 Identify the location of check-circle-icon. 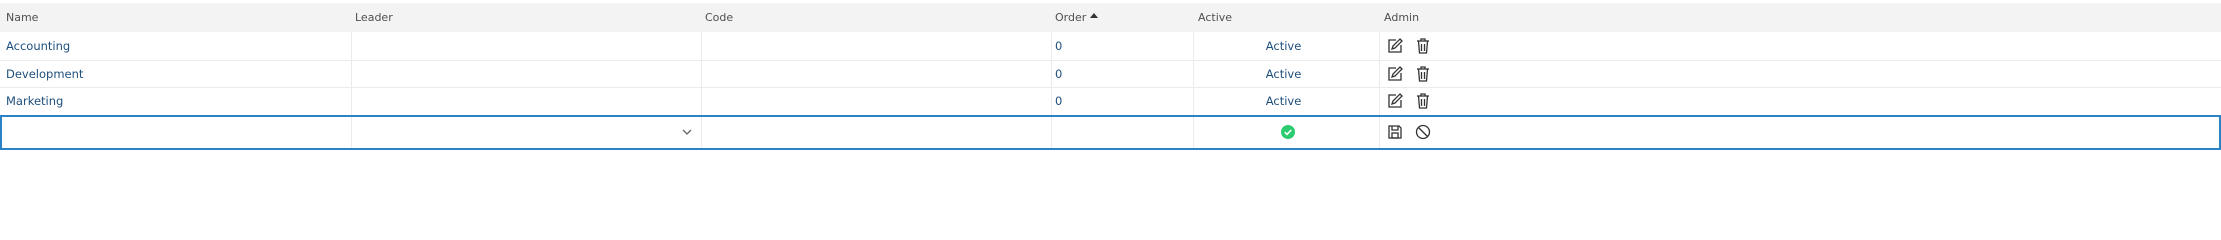
(1288, 132).